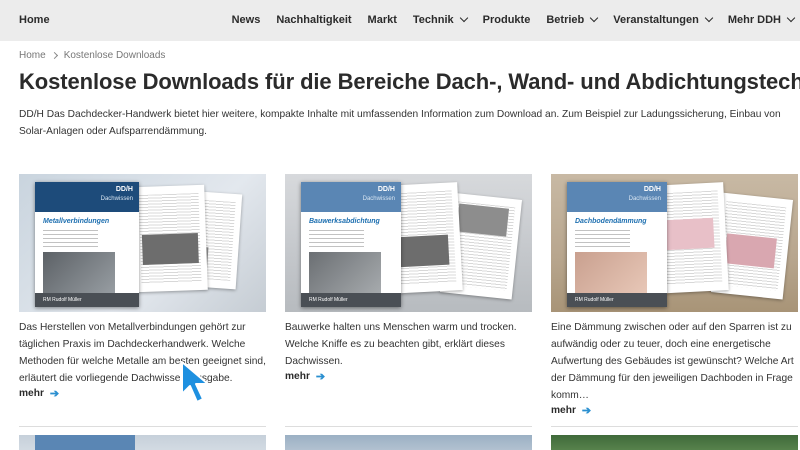  I want to click on home-link: Home, so click(34, 20).